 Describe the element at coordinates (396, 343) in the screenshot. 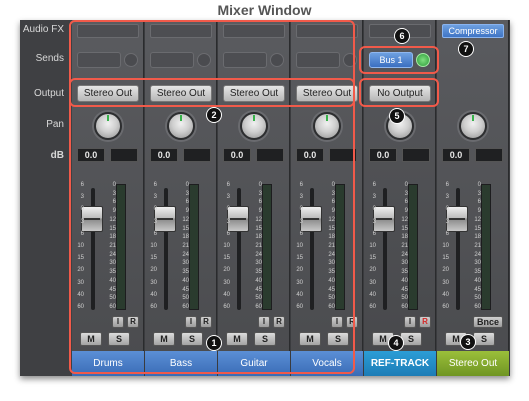

I see `callout-badge-4: 4` at that location.